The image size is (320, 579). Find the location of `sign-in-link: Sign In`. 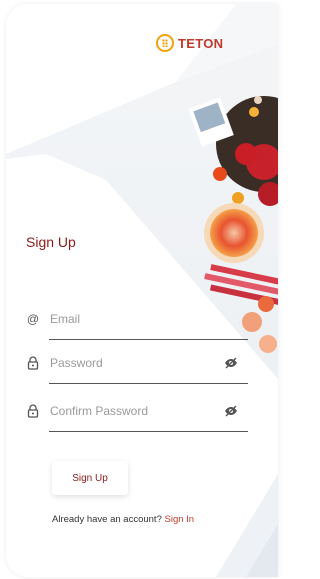

sign-in-link: Sign In is located at coordinates (180, 519).